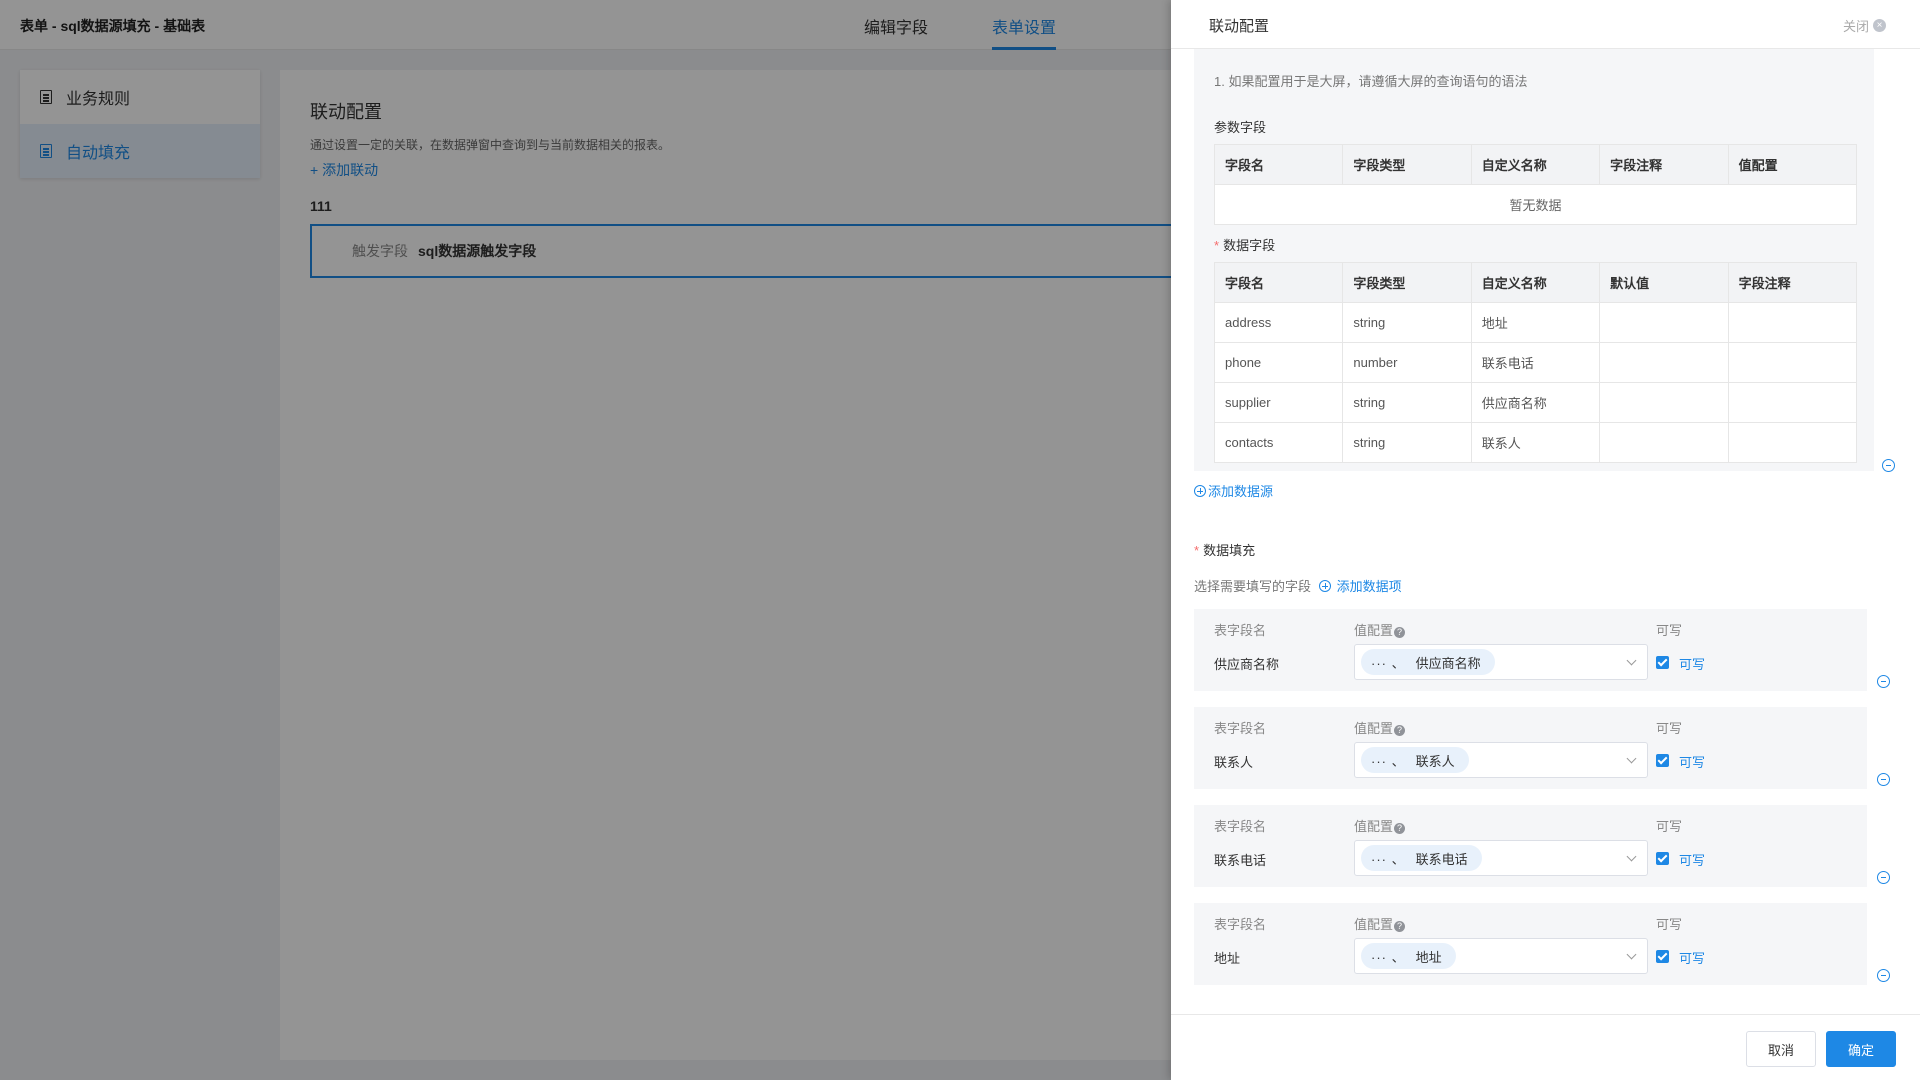  Describe the element at coordinates (1501, 858) in the screenshot. I see `value-config-select: ··· 、联系电话` at that location.